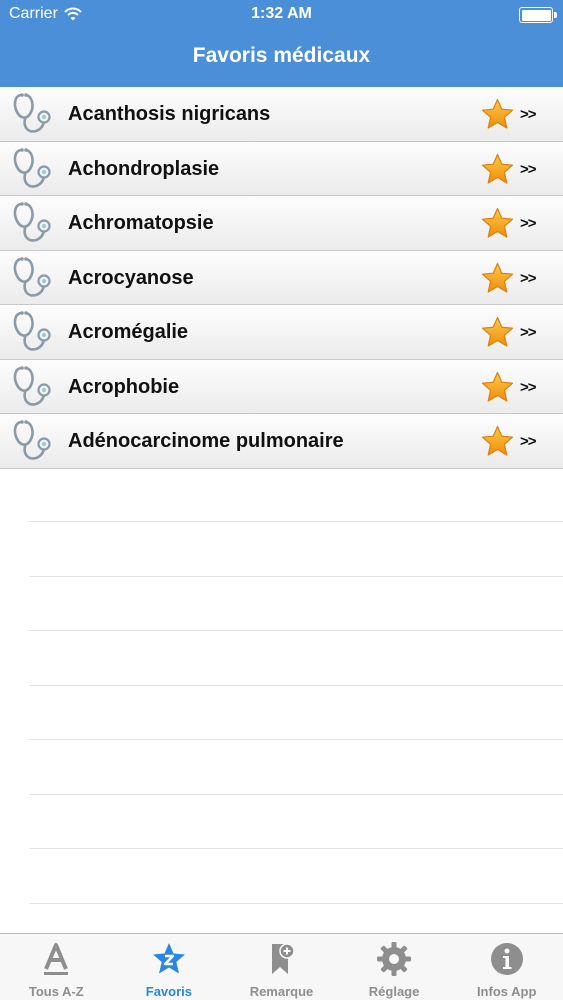 This screenshot has width=563, height=1000. What do you see at coordinates (56, 959) in the screenshot?
I see `letter-a-icon` at bounding box center [56, 959].